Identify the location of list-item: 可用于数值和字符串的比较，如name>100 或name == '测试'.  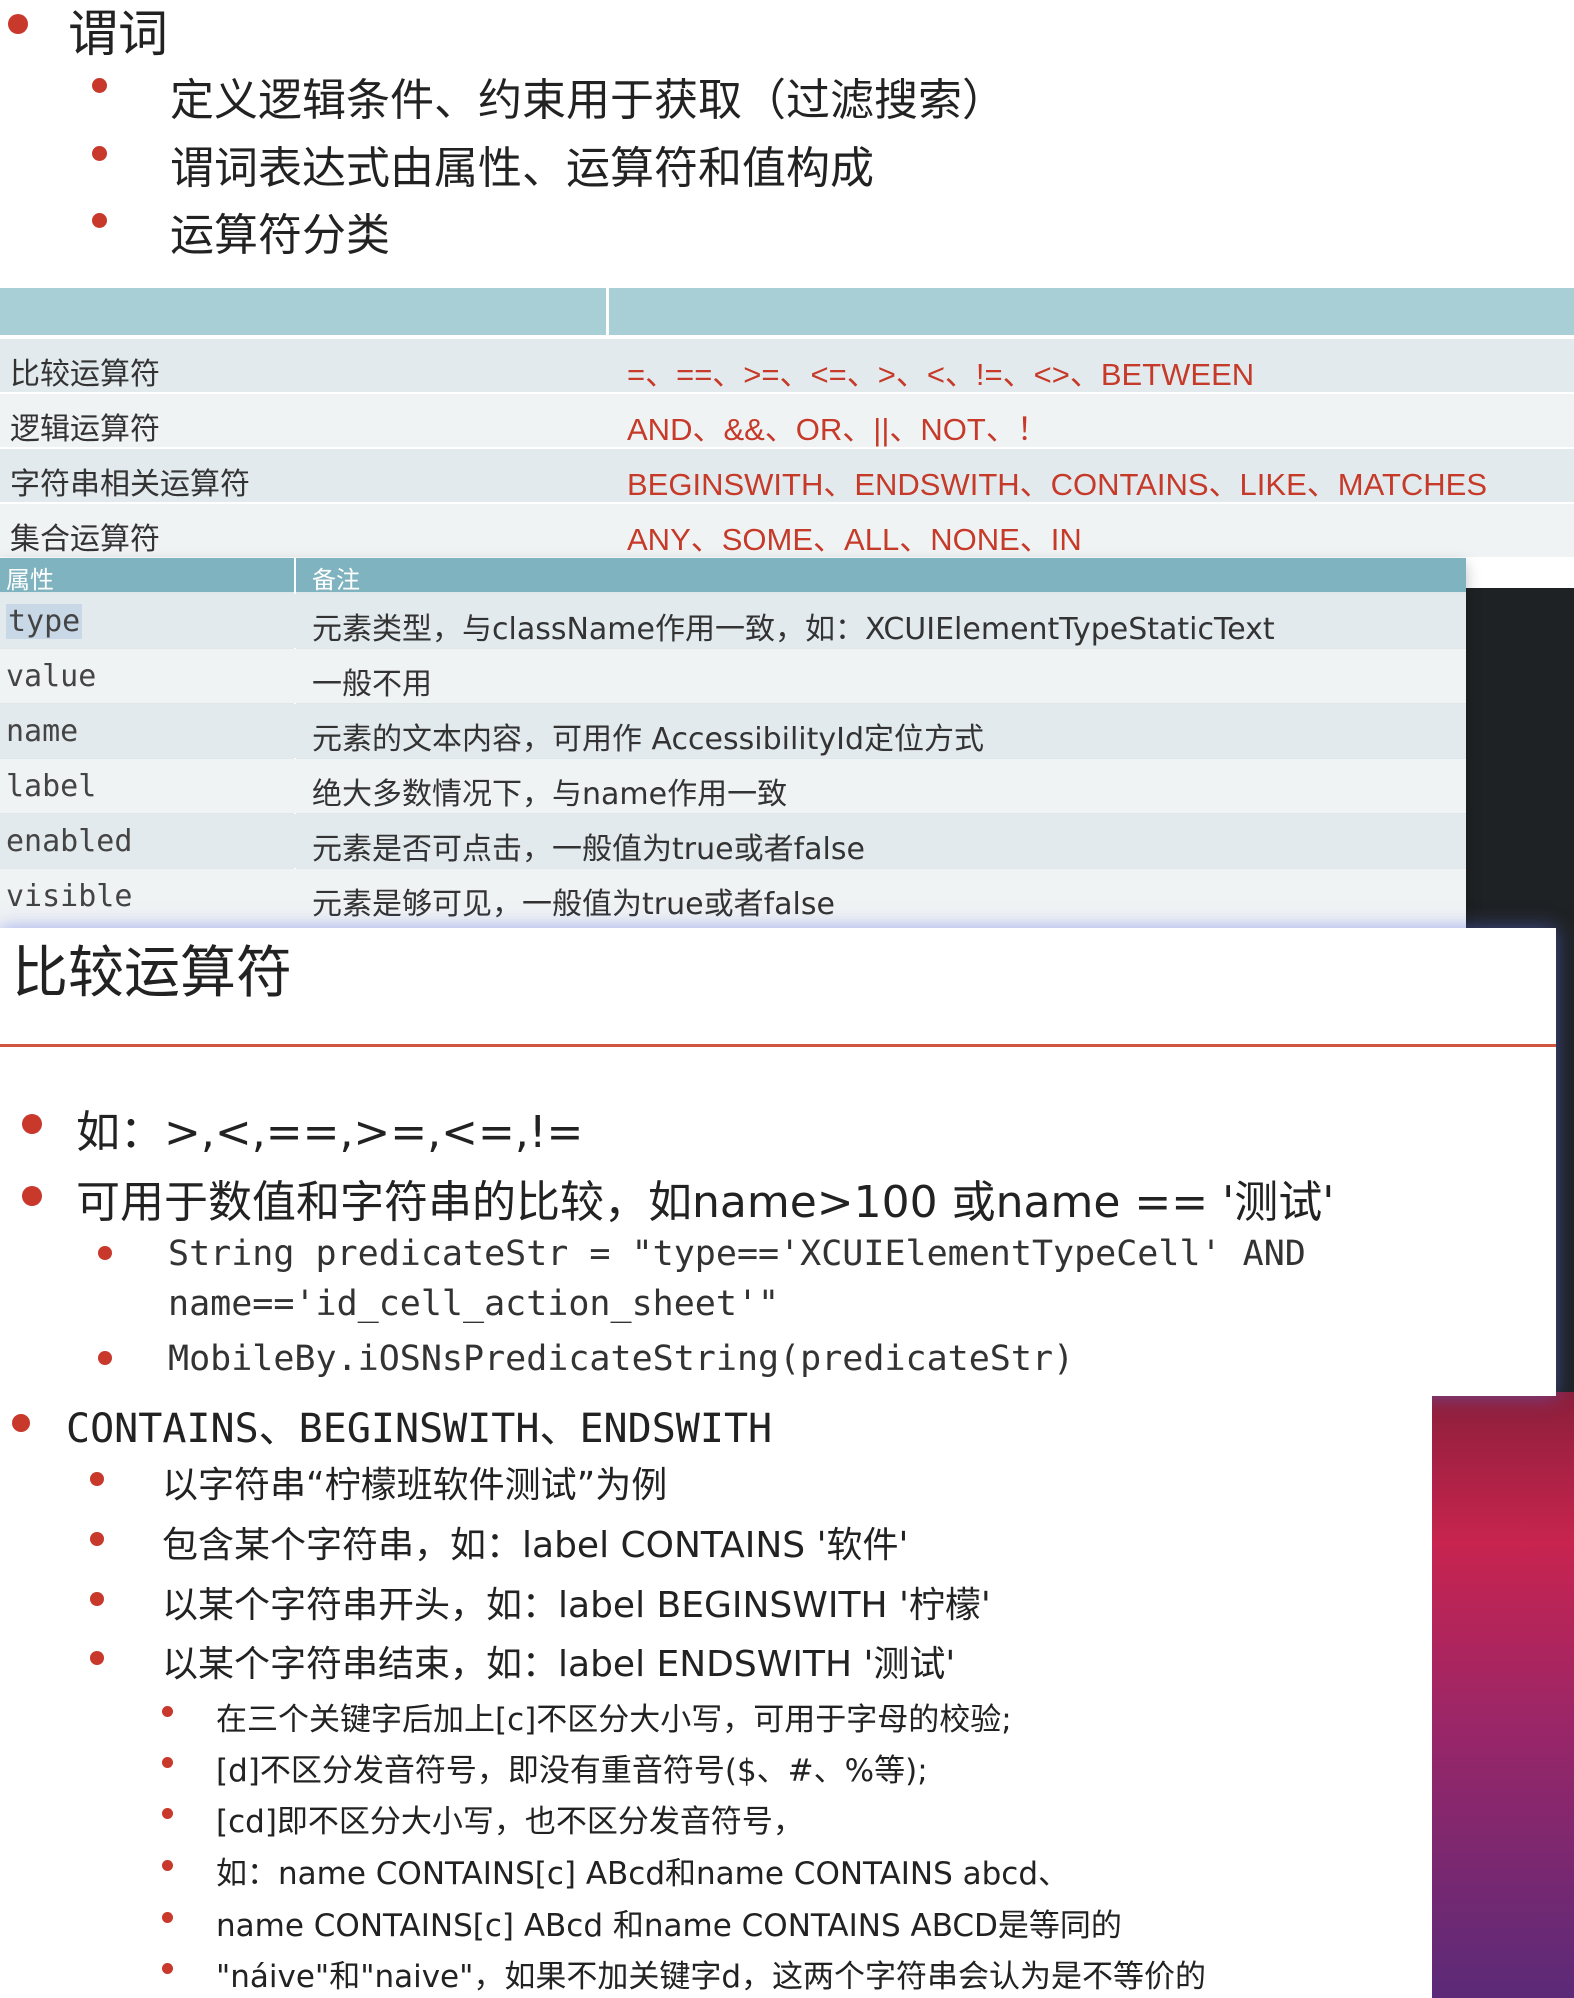
(705, 1202).